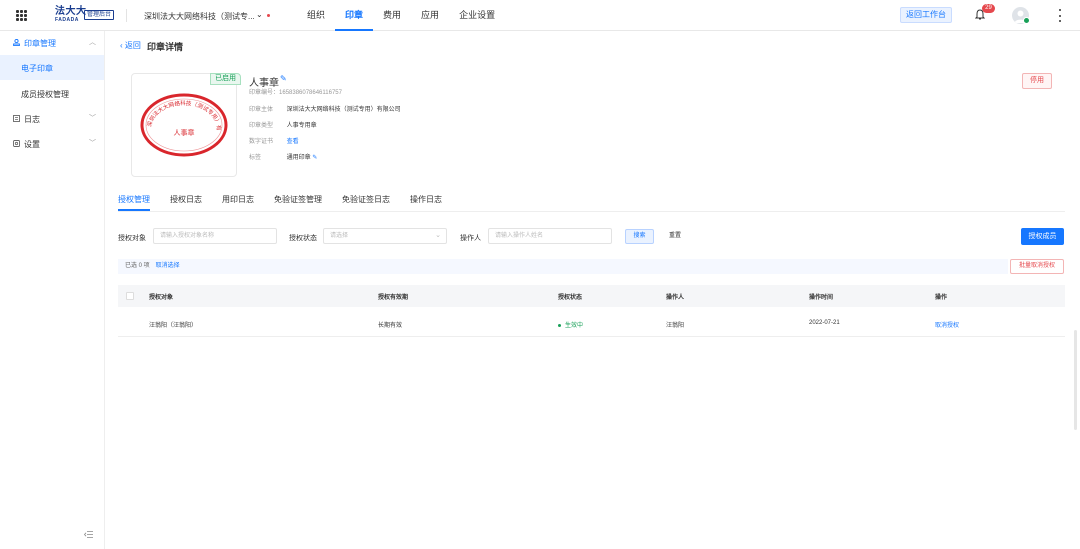 The image size is (1080, 549). Describe the element at coordinates (183, 124) in the screenshot. I see `seal-stamp-image: 深圳法大大网络科技（测试专用）有限公司 人事章` at that location.